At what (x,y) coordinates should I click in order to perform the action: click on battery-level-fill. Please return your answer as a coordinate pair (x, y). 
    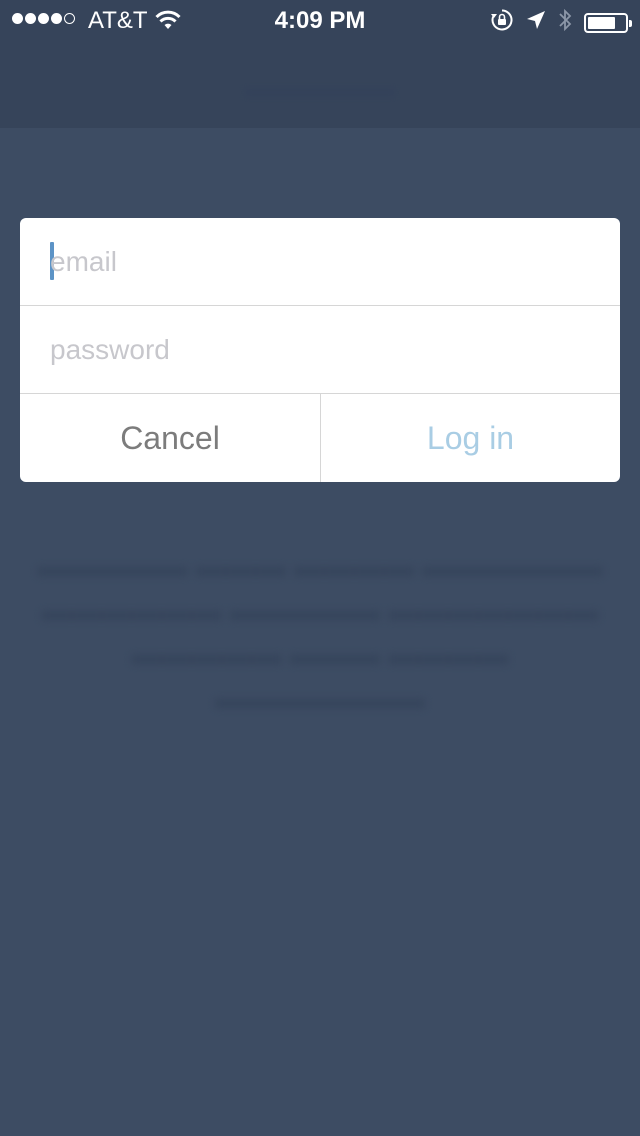
    Looking at the image, I should click on (601, 22).